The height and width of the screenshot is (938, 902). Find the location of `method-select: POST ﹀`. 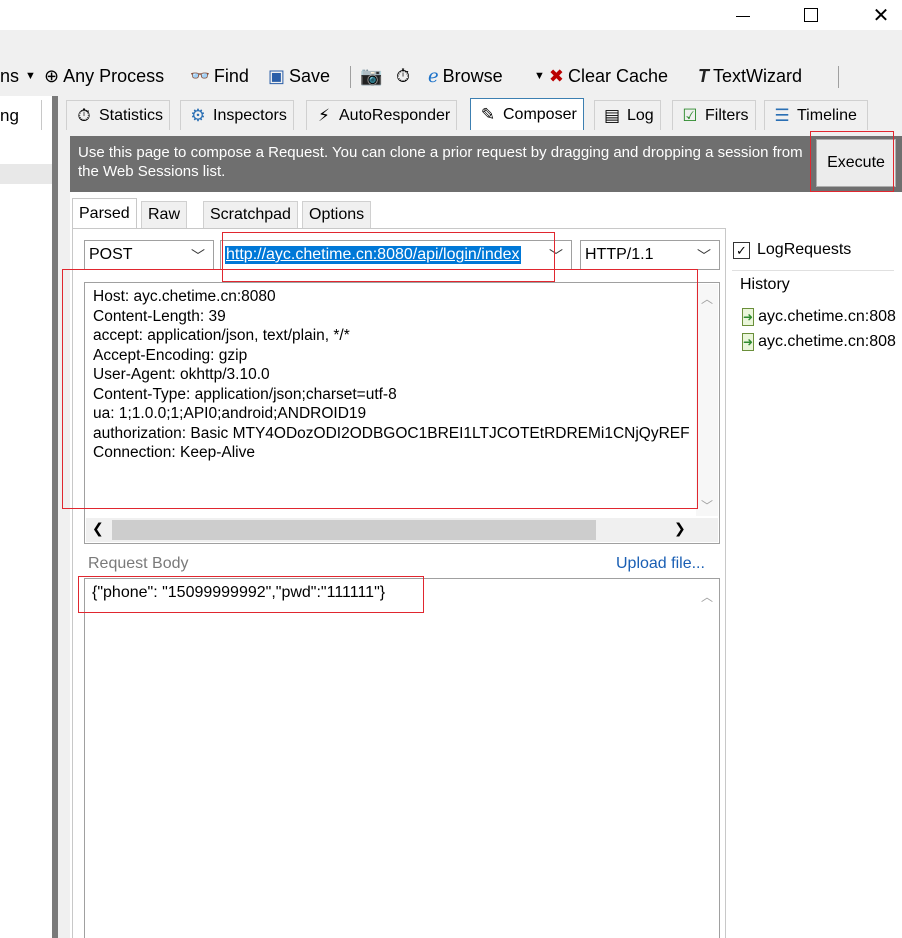

method-select: POST ﹀ is located at coordinates (149, 255).